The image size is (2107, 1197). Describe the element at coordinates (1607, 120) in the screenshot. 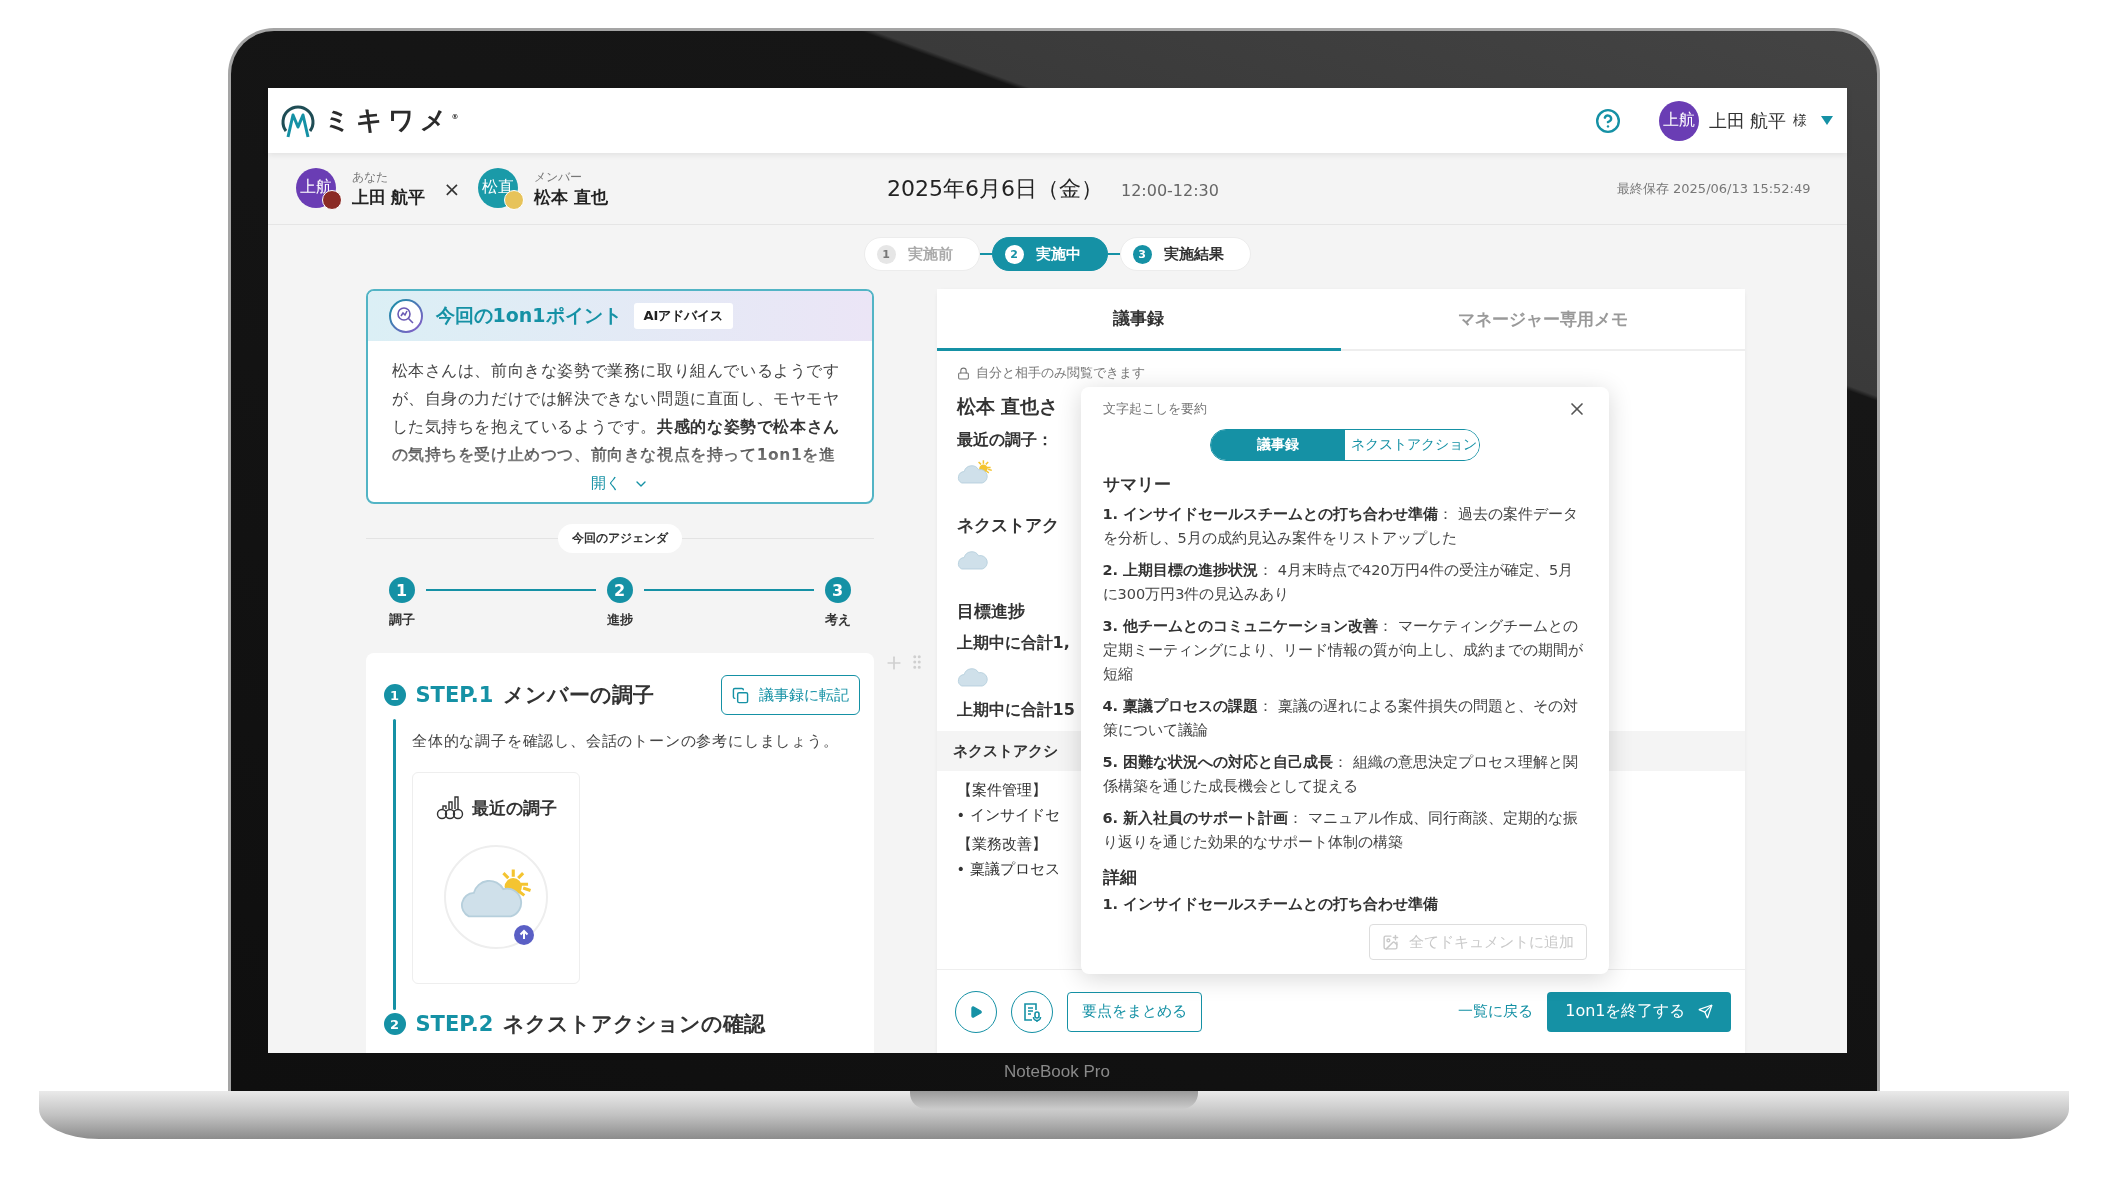

I see `help-button` at that location.